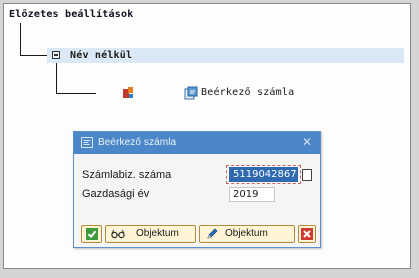  What do you see at coordinates (157, 233) in the screenshot?
I see `display-object-label: Objektum` at bounding box center [157, 233].